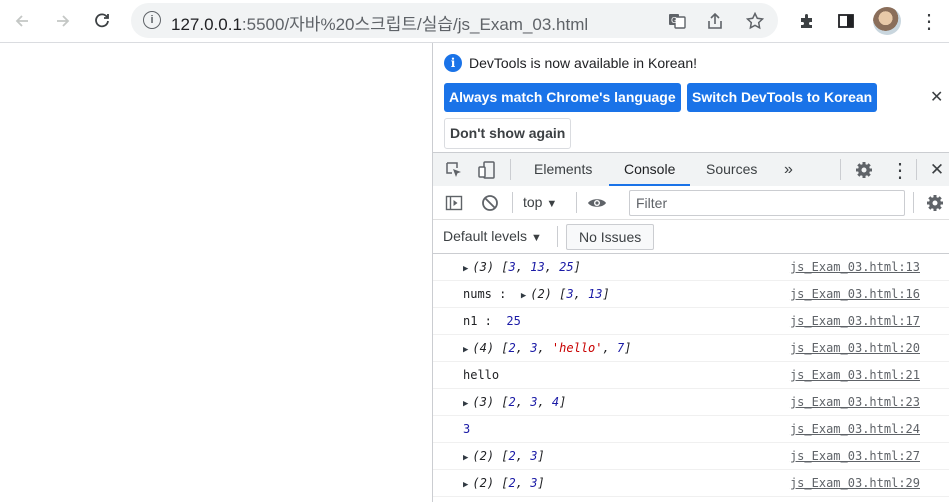 The image size is (949, 502). What do you see at coordinates (855, 483) in the screenshot?
I see `source-link: js_Exam_03.html:29` at bounding box center [855, 483].